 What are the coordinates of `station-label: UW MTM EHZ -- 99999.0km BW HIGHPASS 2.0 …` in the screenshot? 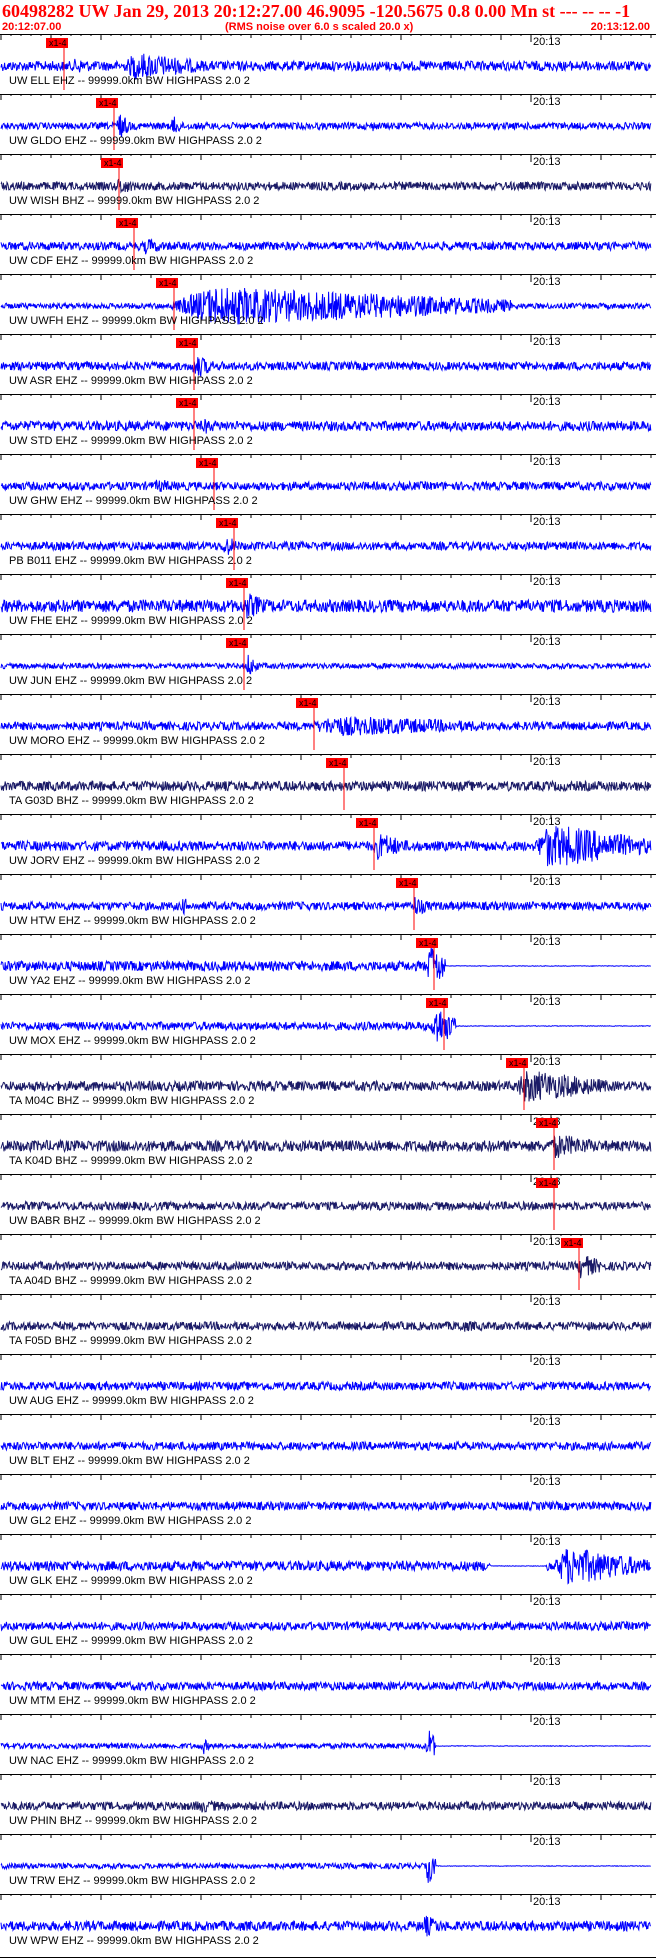 It's located at (132, 1701).